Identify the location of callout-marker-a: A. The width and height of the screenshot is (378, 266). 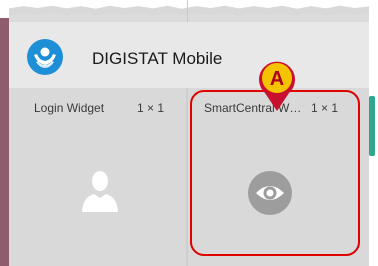
(277, 87).